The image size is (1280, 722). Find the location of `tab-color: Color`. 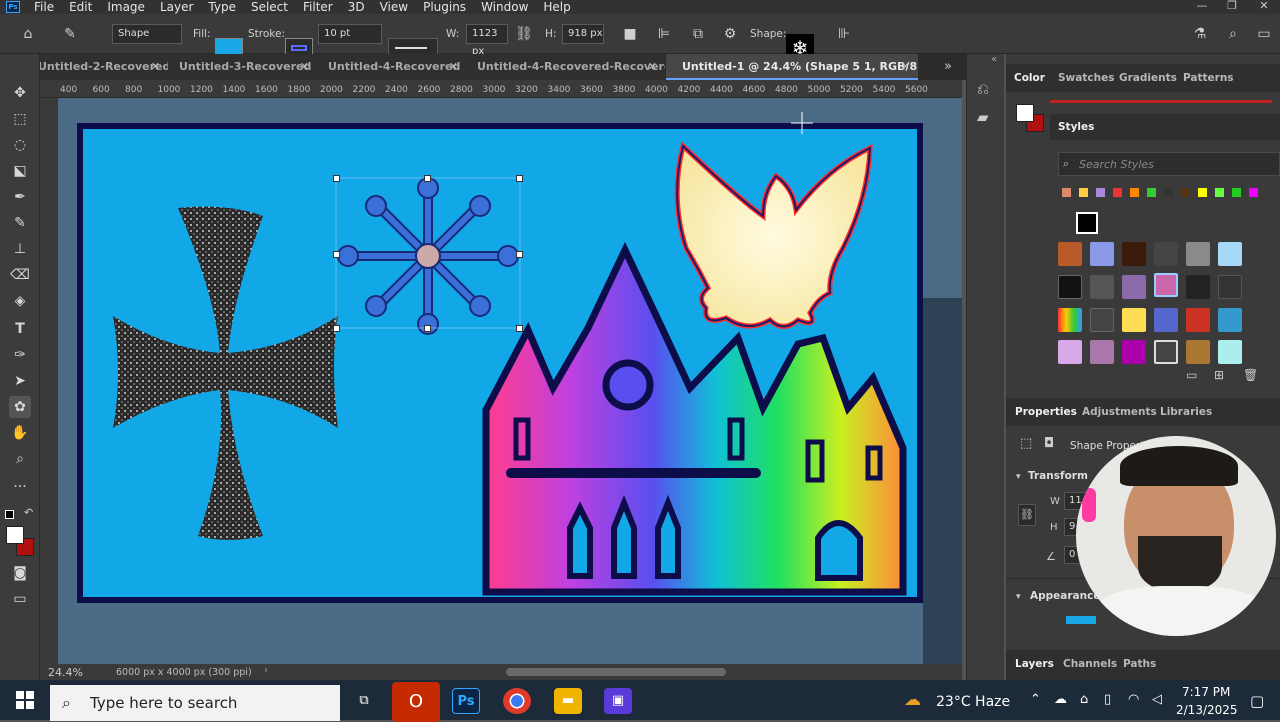

tab-color: Color is located at coordinates (1029, 78).